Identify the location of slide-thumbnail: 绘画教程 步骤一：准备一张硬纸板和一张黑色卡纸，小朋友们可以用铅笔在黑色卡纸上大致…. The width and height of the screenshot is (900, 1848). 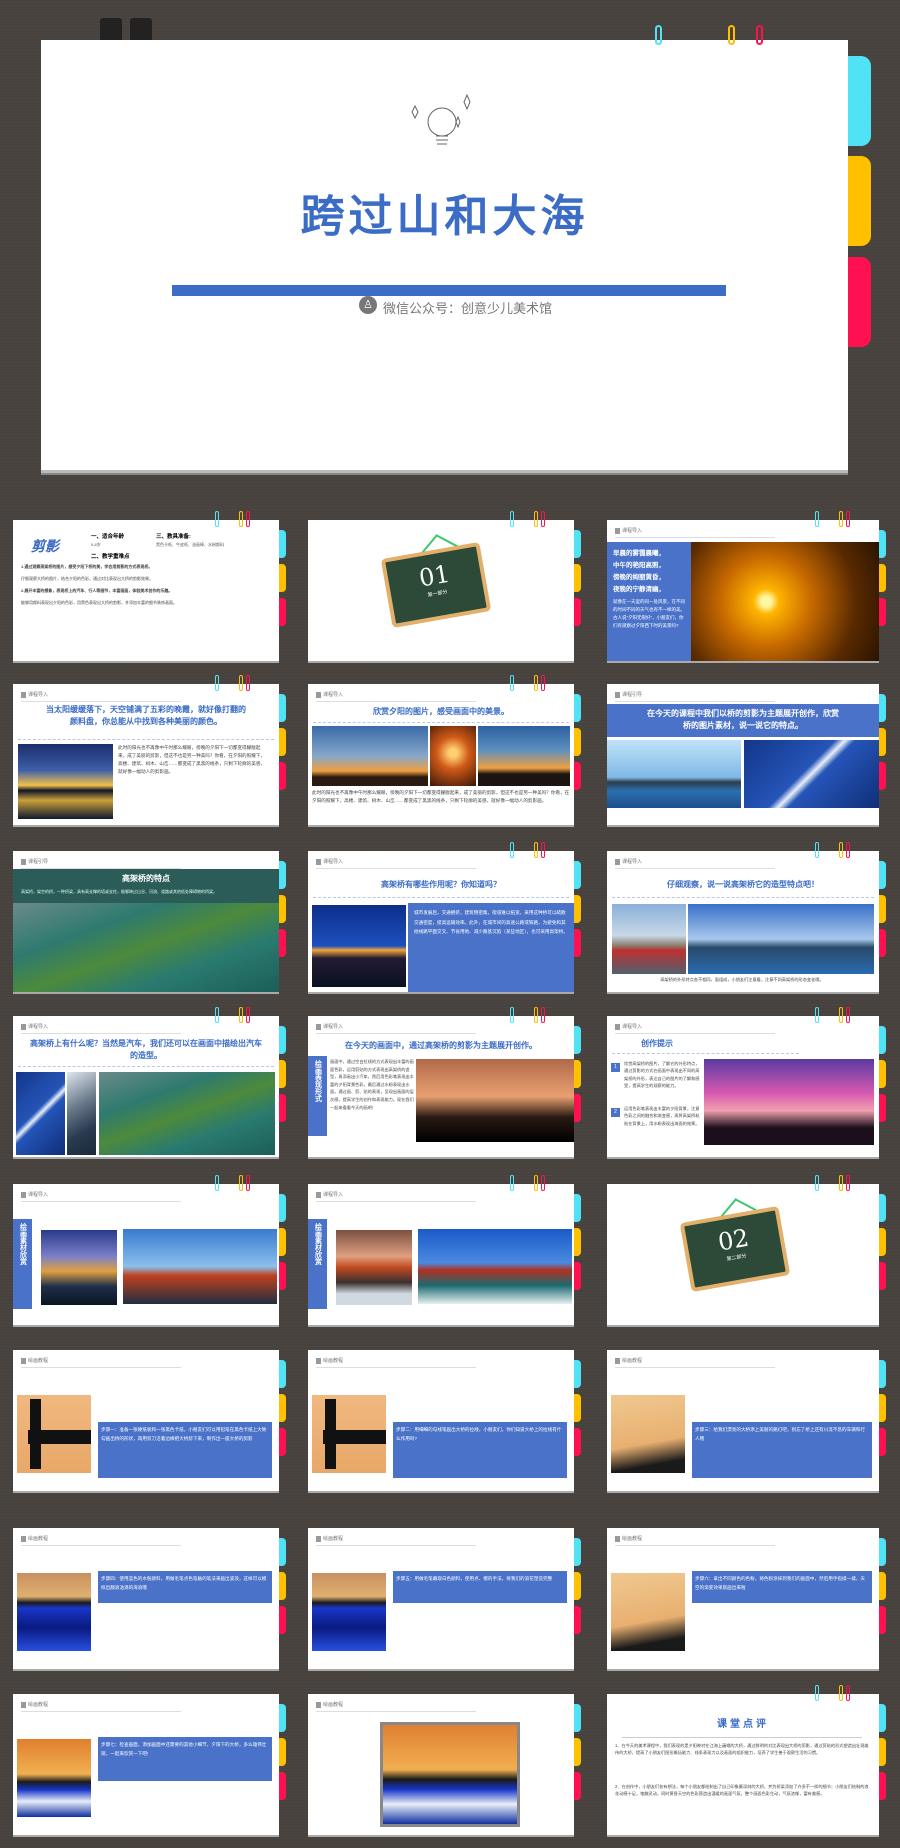
(149, 1420).